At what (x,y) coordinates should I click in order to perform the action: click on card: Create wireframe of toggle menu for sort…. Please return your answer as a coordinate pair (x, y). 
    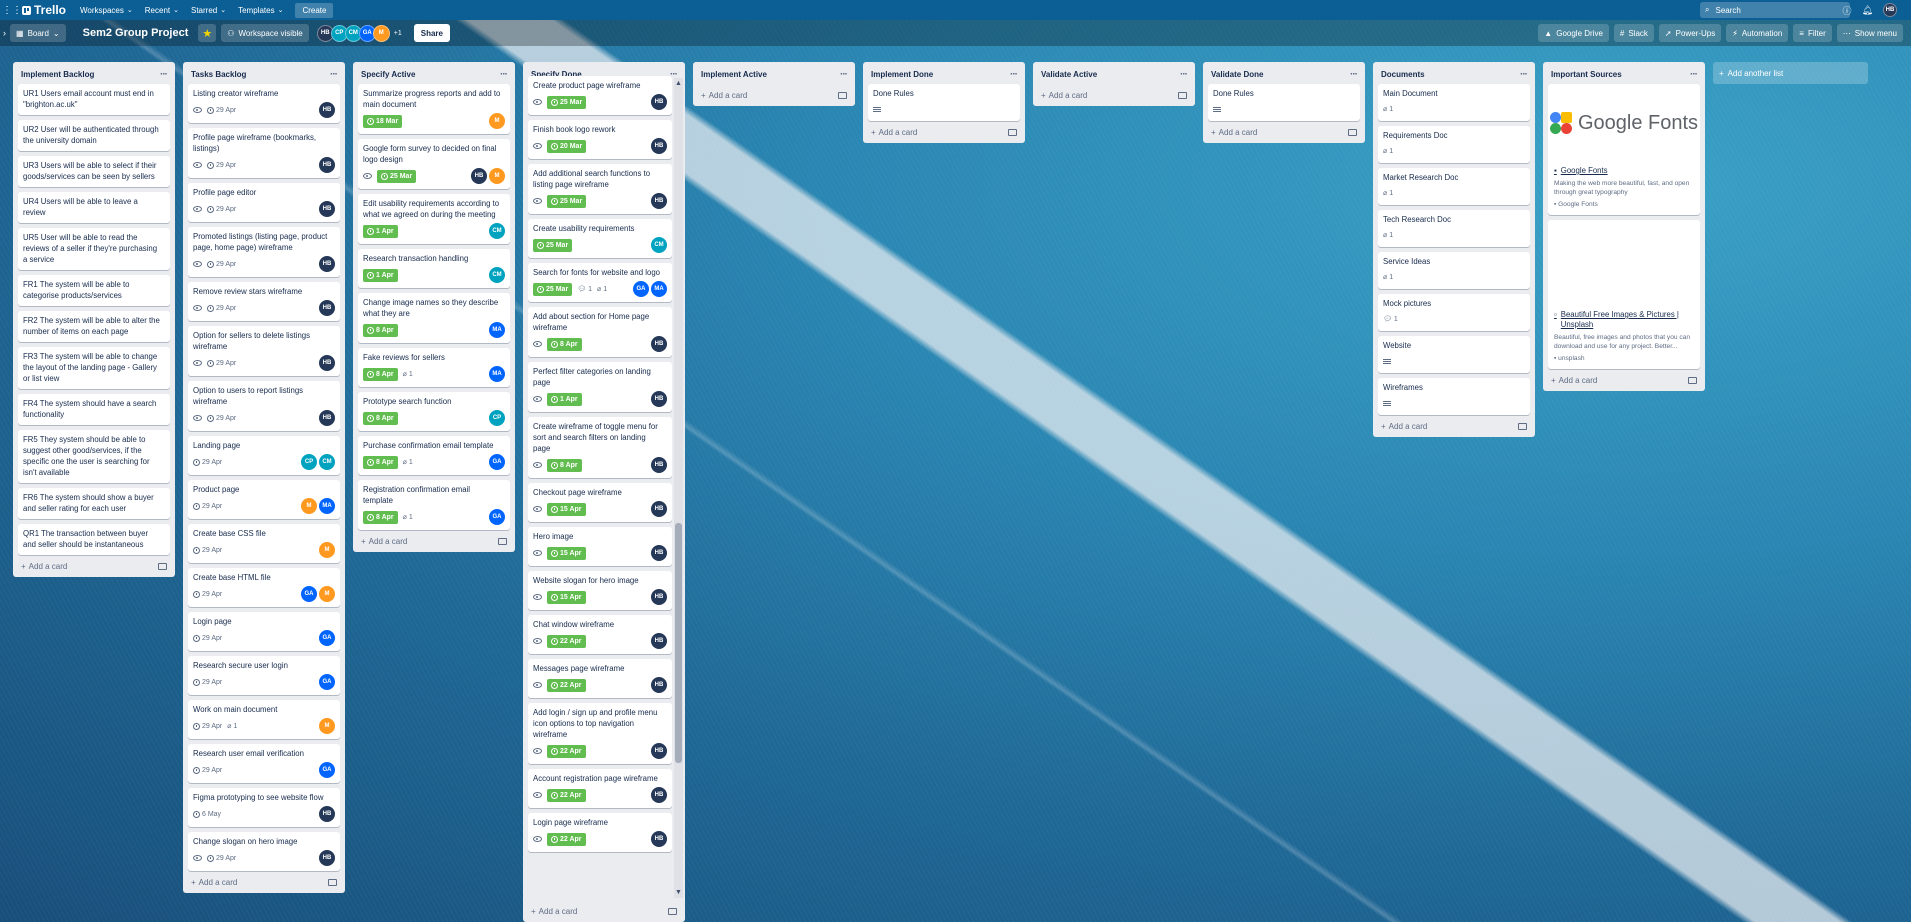
    Looking at the image, I should click on (600, 447).